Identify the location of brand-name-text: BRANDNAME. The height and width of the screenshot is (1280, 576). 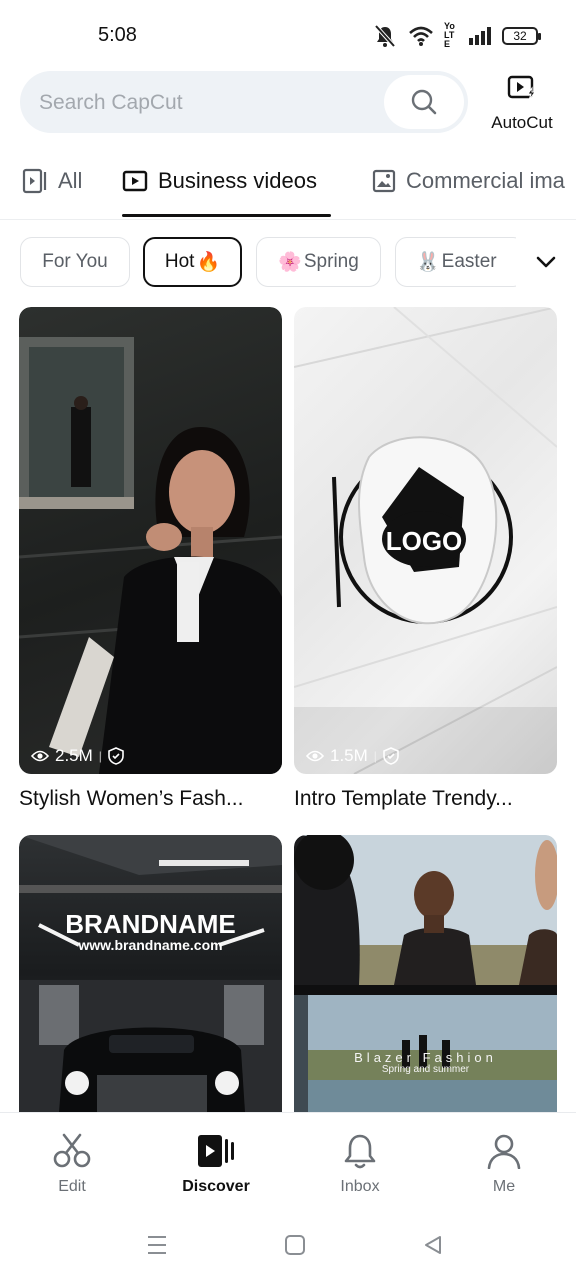
(150, 924).